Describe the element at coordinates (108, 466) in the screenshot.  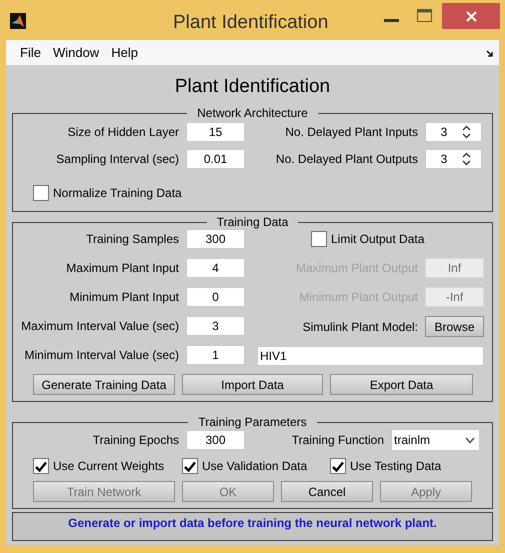
I see `checkbox-label: Use Current Weights` at that location.